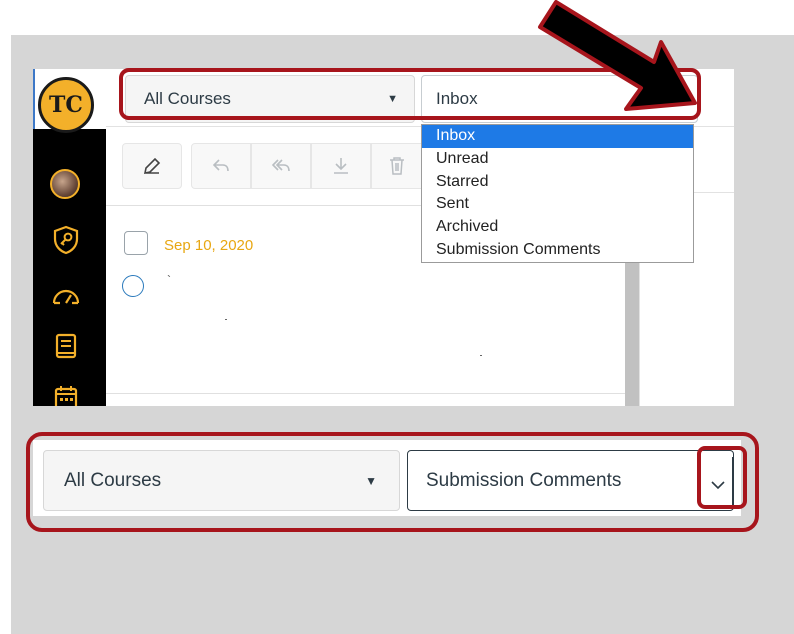 The height and width of the screenshot is (634, 794). I want to click on bottom-panel-highlight, so click(392, 482).